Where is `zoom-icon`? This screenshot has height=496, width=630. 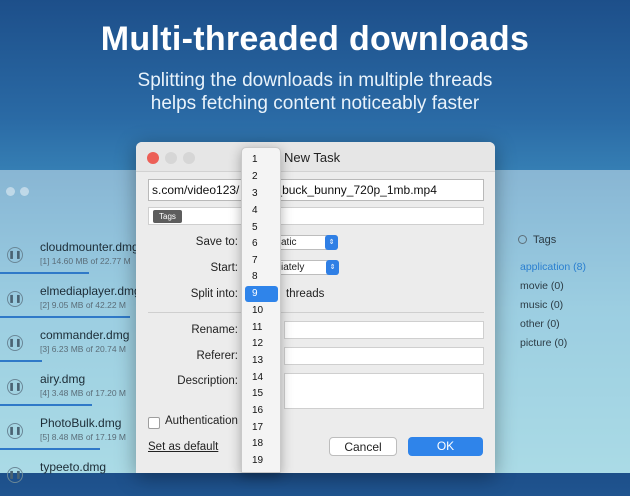
zoom-icon is located at coordinates (189, 158).